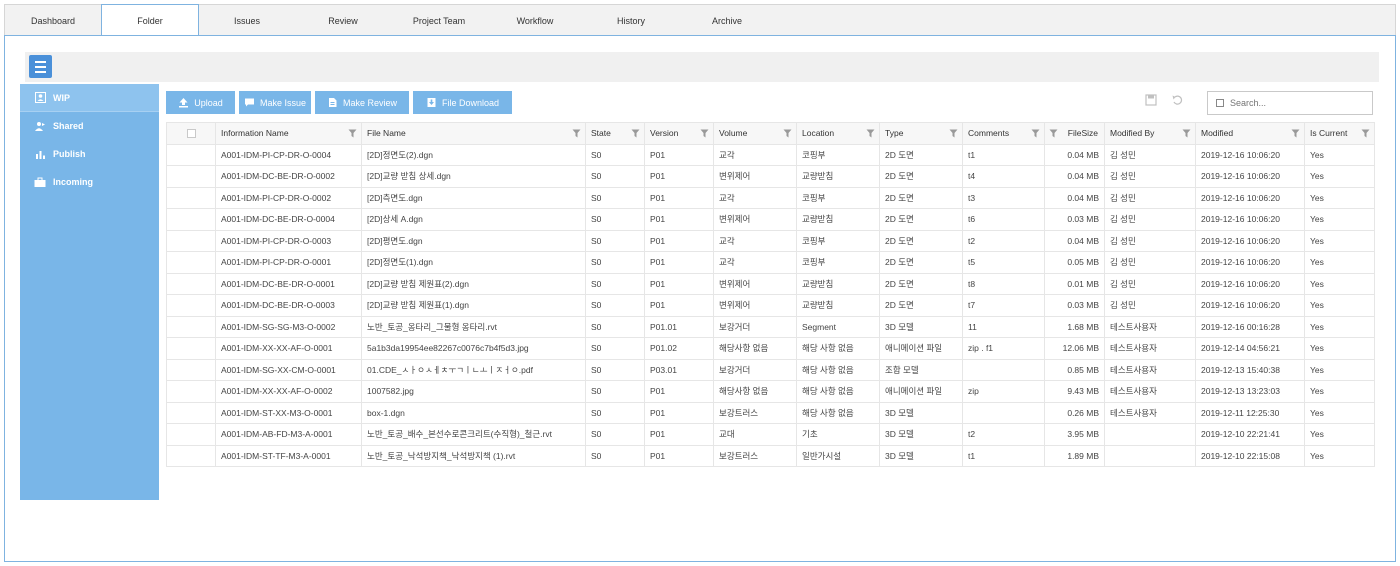  I want to click on hamburger-menu-button, so click(40, 66).